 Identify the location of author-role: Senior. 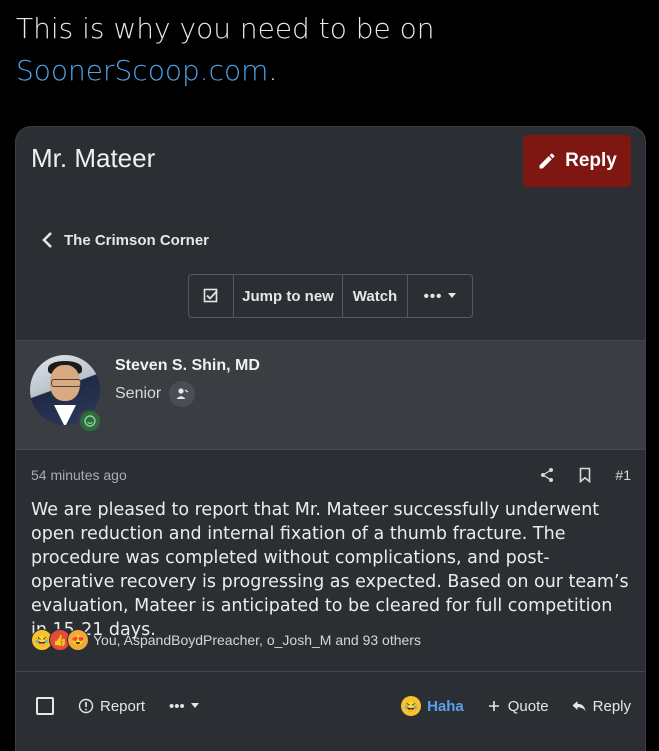
(155, 394).